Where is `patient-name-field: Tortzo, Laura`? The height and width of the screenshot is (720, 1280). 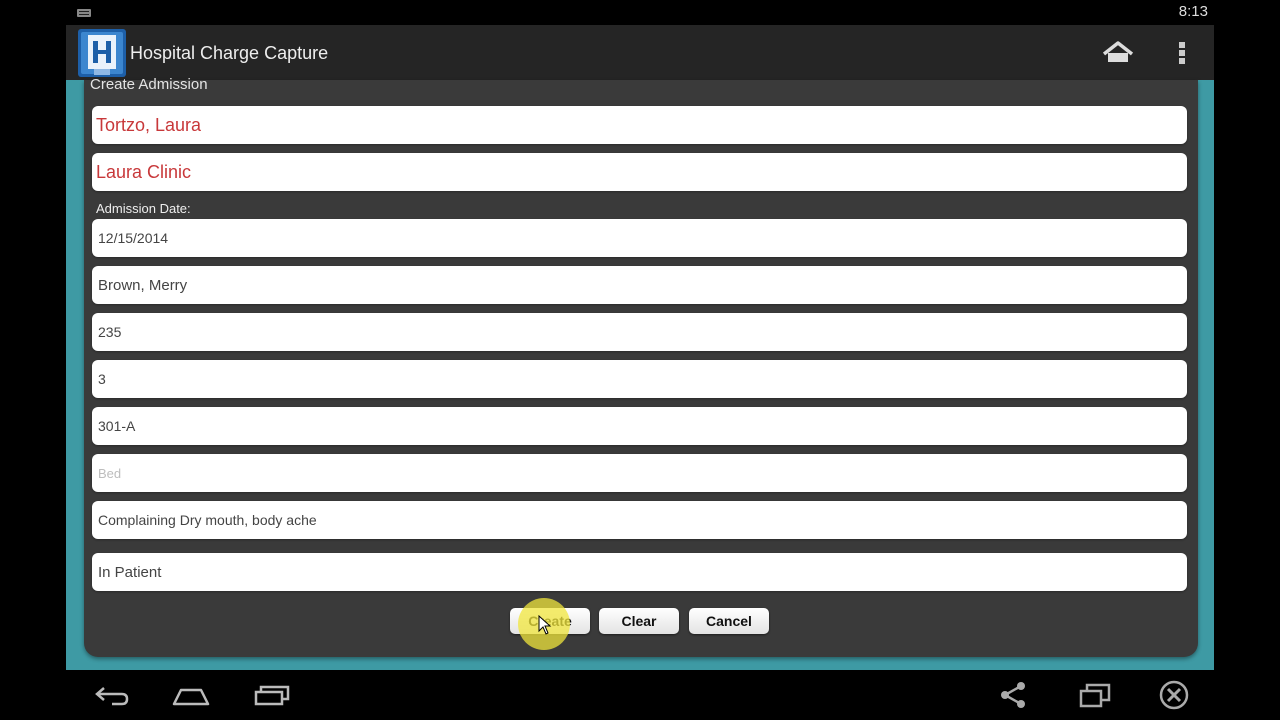
patient-name-field: Tortzo, Laura is located at coordinates (639, 125).